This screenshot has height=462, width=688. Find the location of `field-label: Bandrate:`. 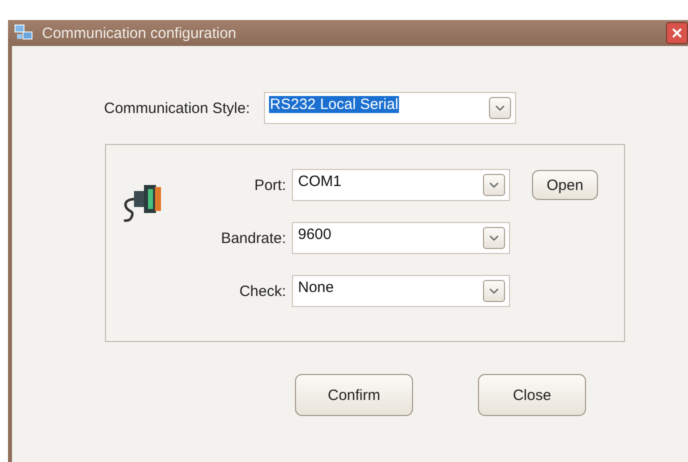

field-label: Bandrate: is located at coordinates (253, 238).